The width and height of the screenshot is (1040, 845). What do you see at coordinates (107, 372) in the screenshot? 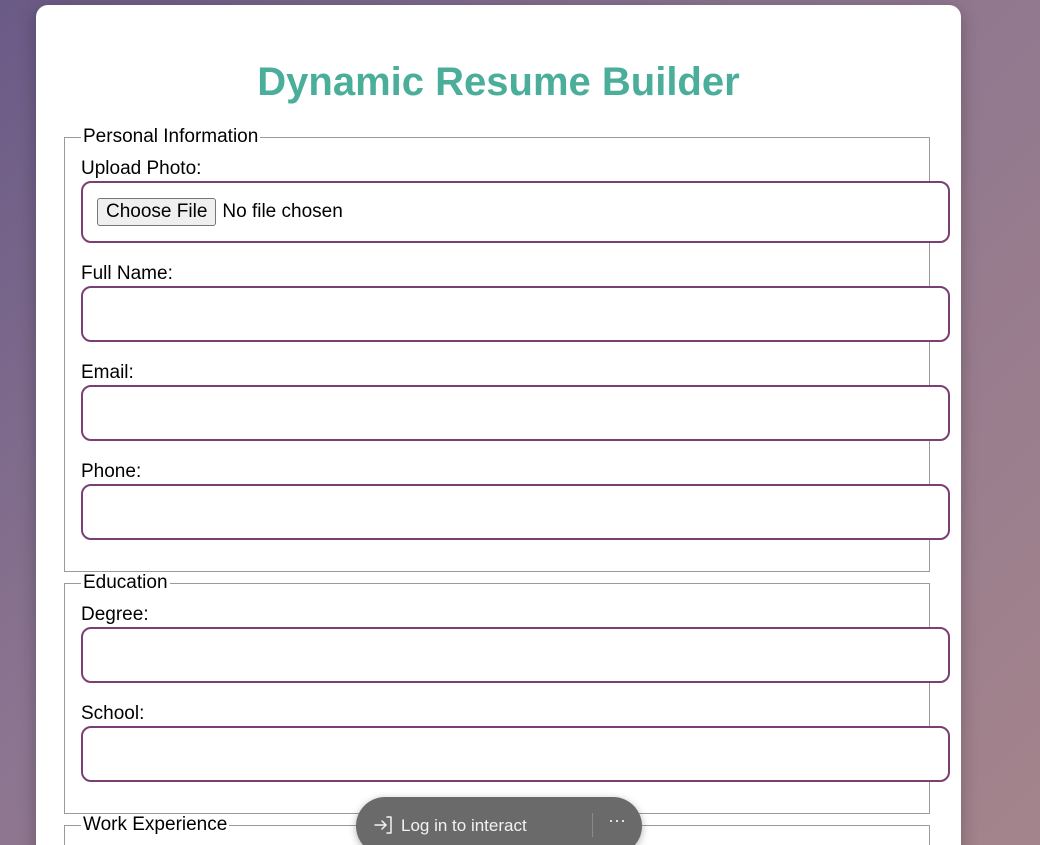
I see `email-label: Email:` at bounding box center [107, 372].